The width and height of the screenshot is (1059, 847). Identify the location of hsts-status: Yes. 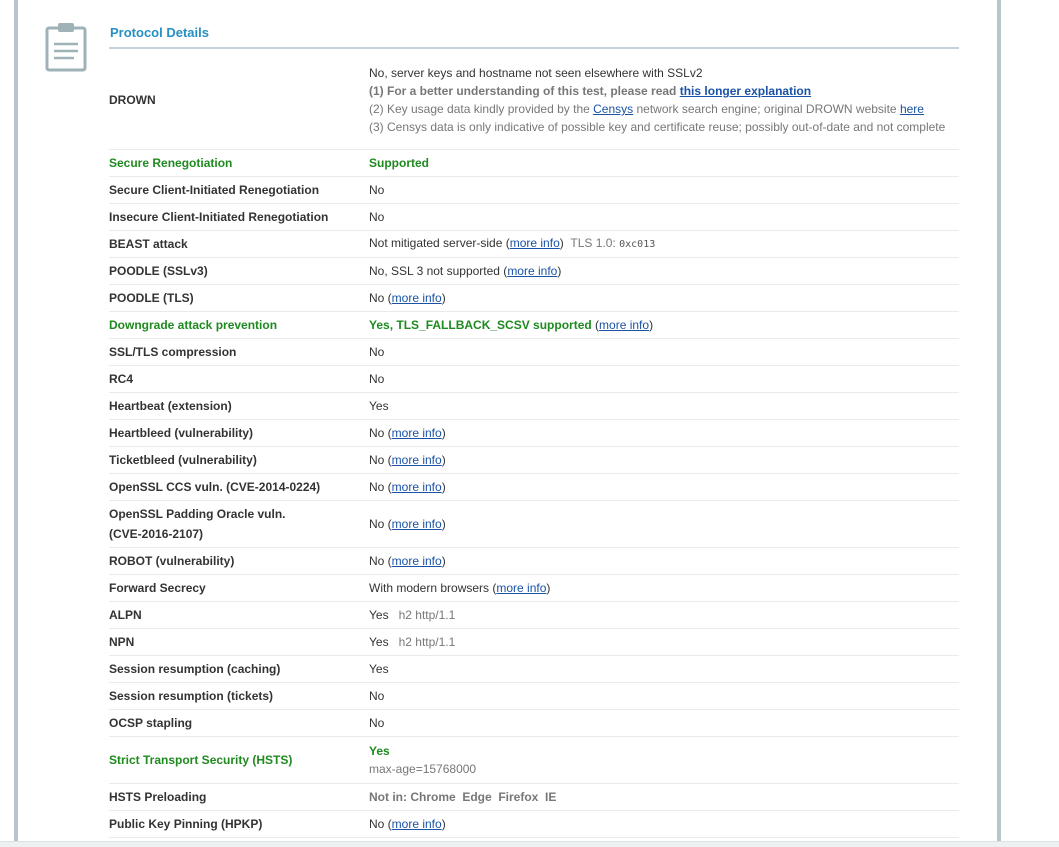
(379, 751).